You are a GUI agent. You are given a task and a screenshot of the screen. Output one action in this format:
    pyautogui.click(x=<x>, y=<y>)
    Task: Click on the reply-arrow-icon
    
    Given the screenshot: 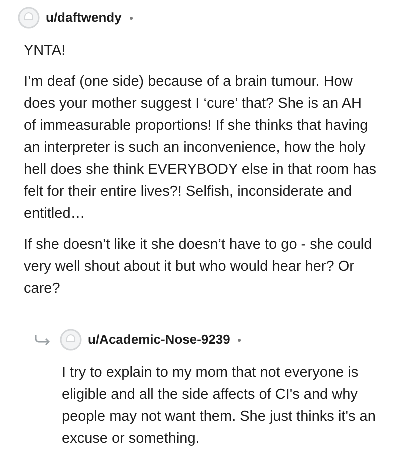 What is the action you would take?
    pyautogui.click(x=43, y=340)
    